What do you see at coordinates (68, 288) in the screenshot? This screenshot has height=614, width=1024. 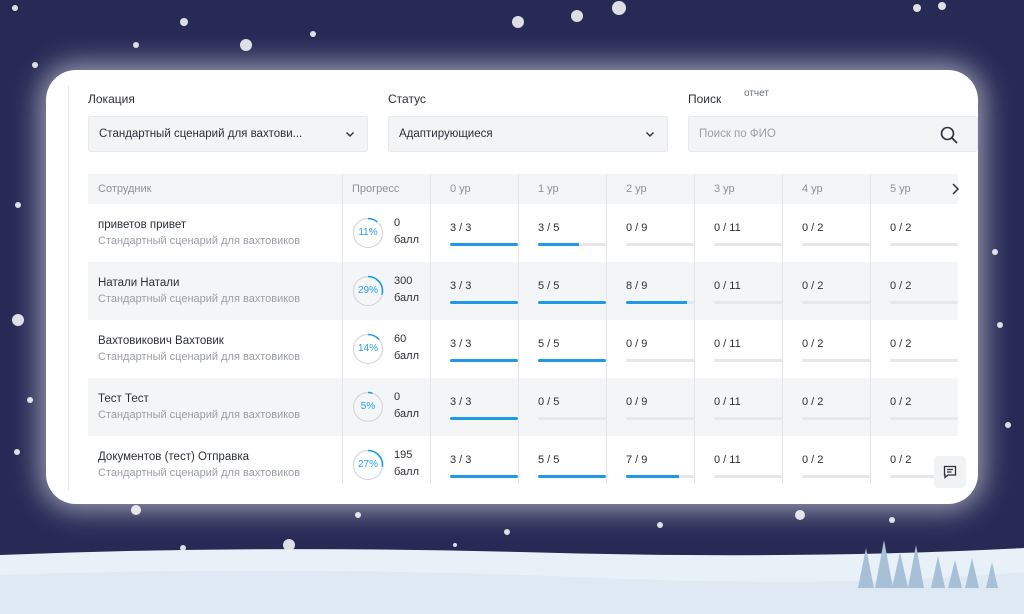 I see `left-divider` at bounding box center [68, 288].